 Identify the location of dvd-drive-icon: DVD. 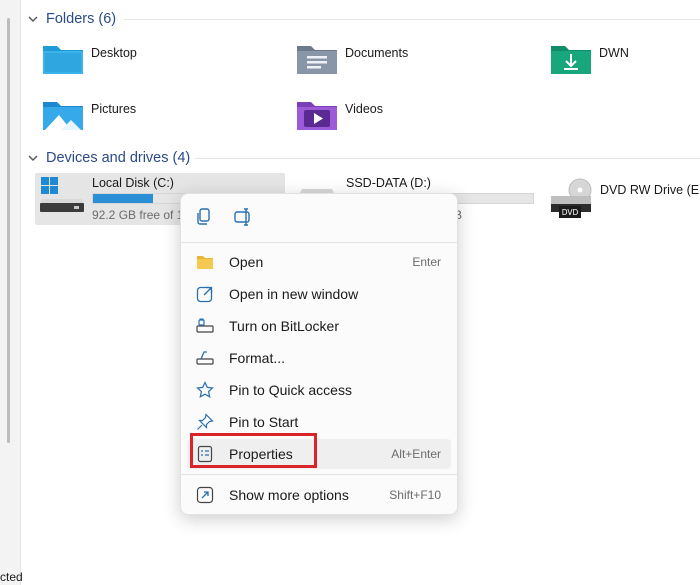
(571, 198).